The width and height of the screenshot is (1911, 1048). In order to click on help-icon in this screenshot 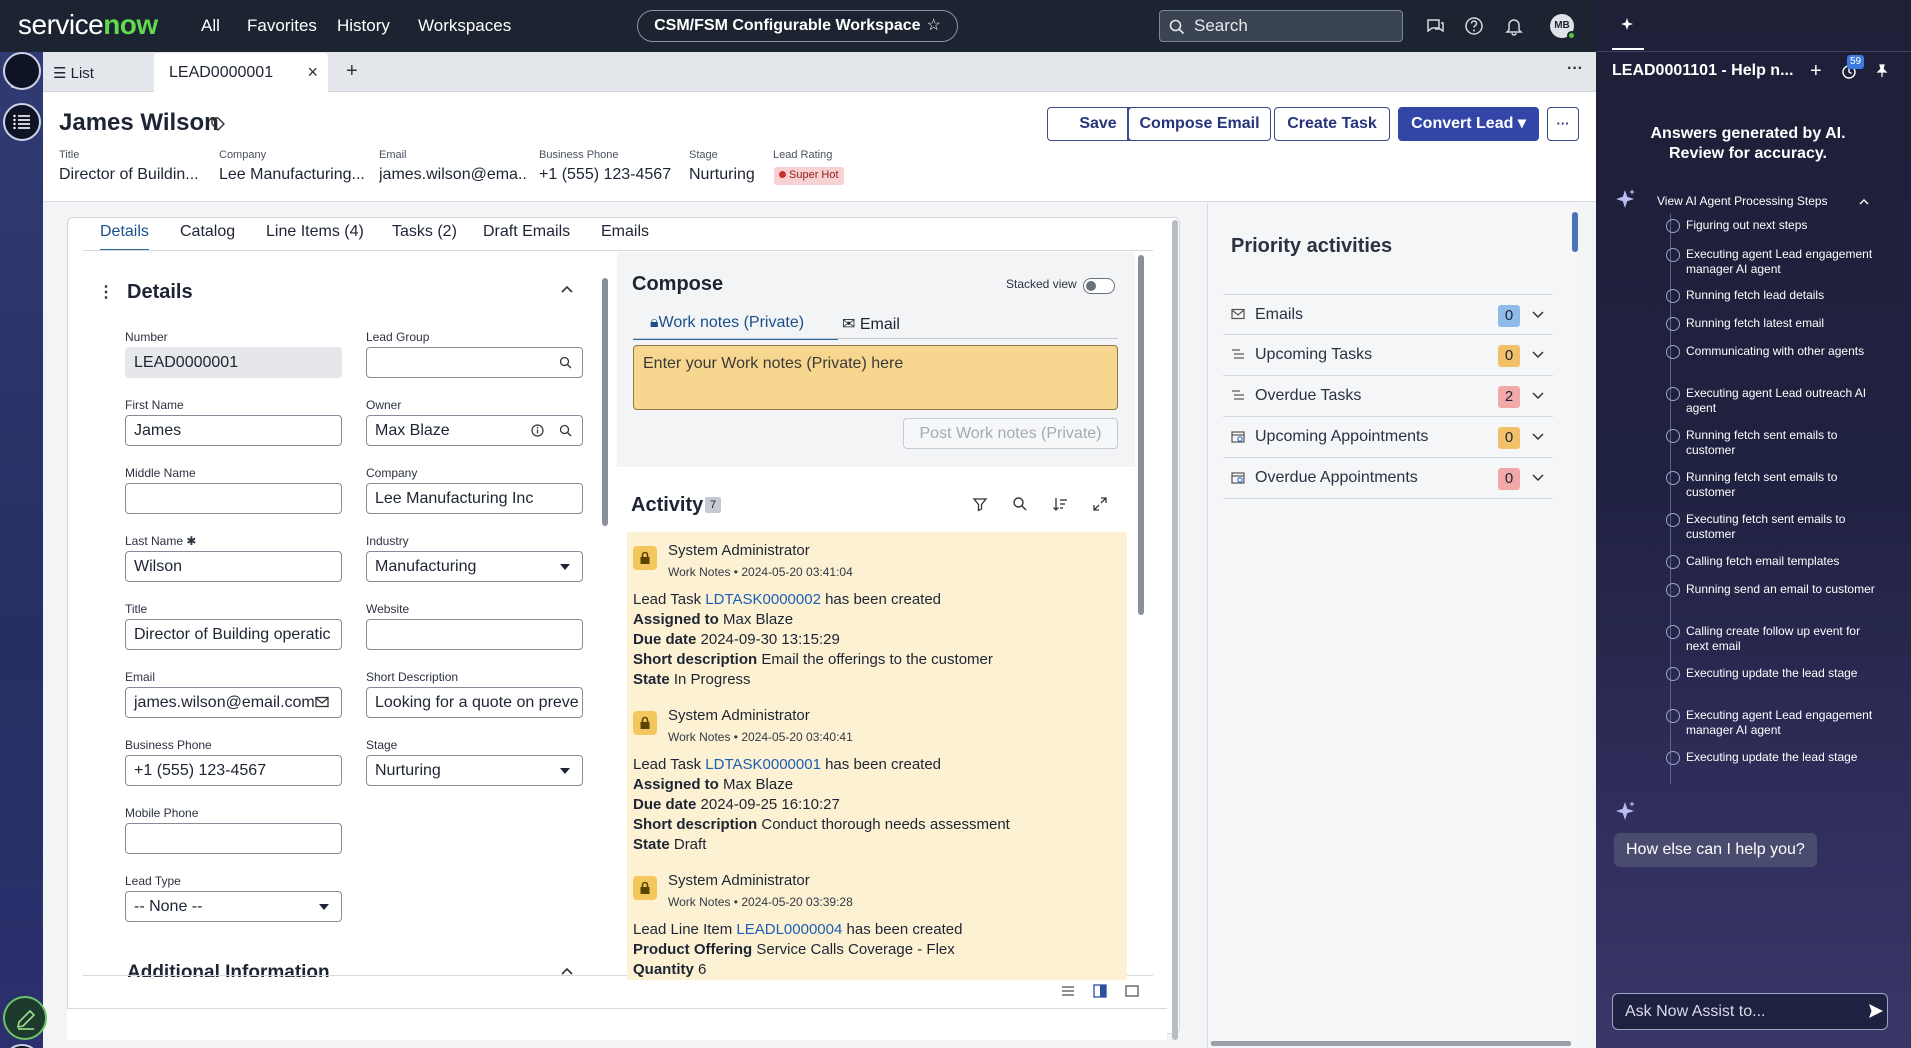, I will do `click(1474, 26)`.